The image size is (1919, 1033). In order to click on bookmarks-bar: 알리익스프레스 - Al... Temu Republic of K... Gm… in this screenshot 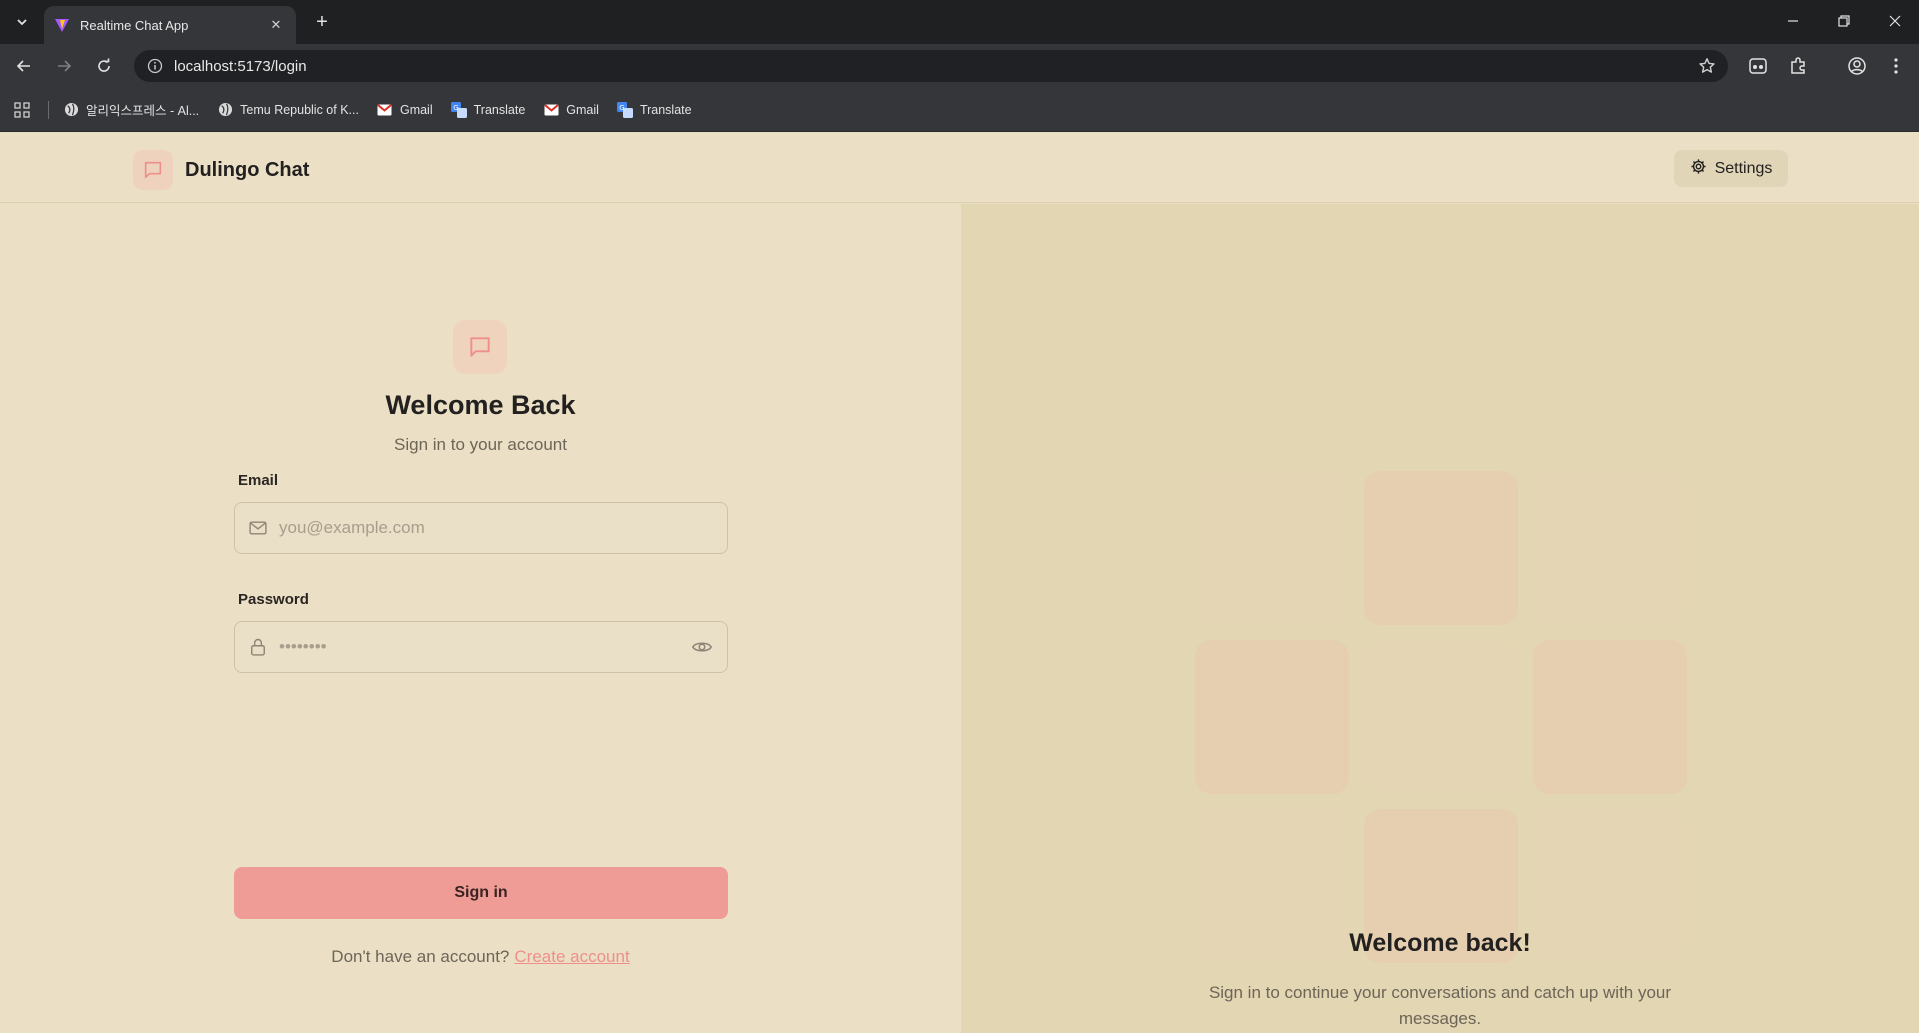, I will do `click(959, 110)`.